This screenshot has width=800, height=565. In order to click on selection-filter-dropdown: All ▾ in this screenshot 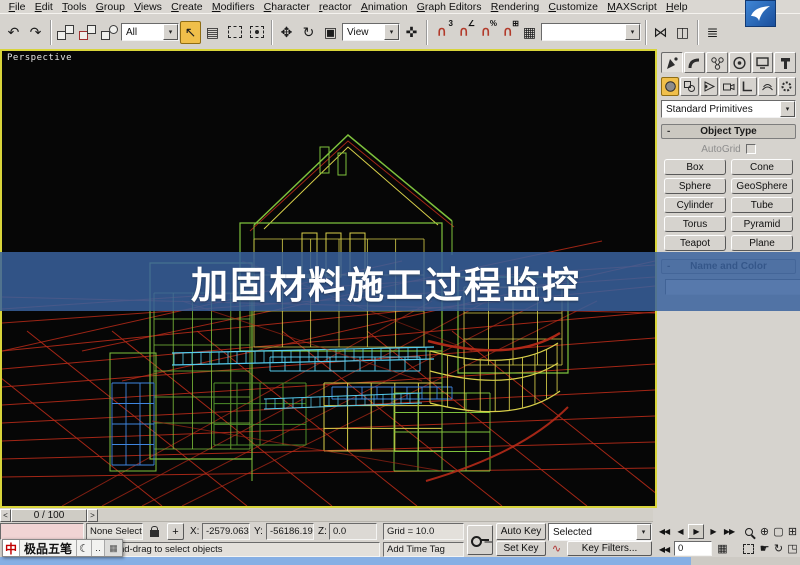, I will do `click(150, 32)`.